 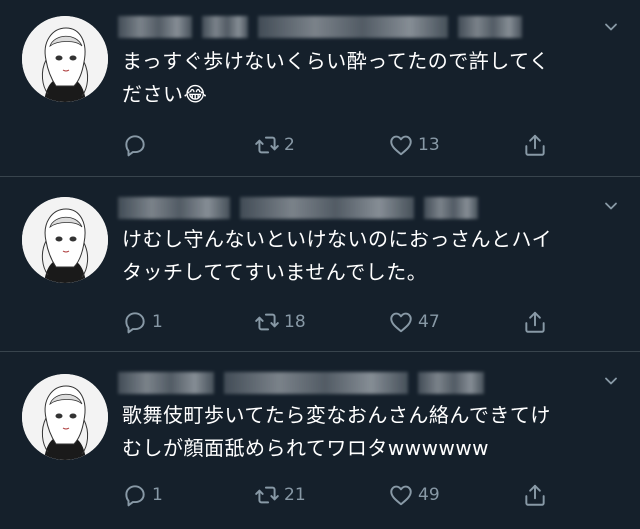 What do you see at coordinates (295, 495) in the screenshot?
I see `retweet-count: 21` at bounding box center [295, 495].